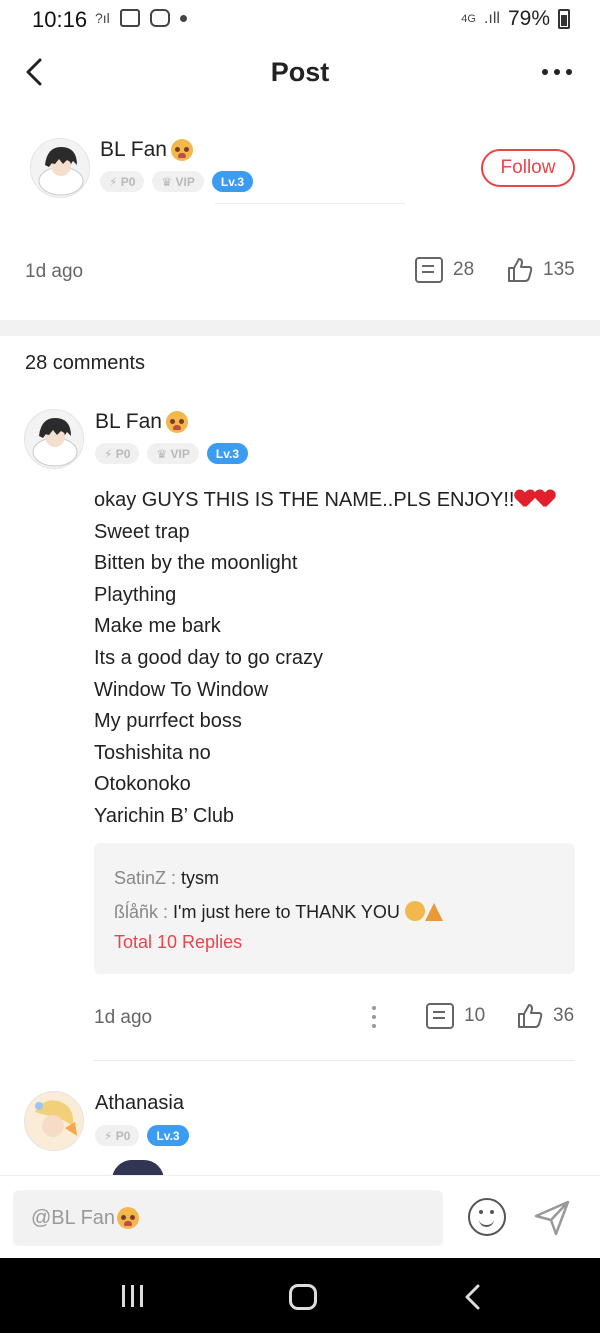  Describe the element at coordinates (286, 912) in the screenshot. I see `reply-text: I'm just here to THANK YOU` at that location.